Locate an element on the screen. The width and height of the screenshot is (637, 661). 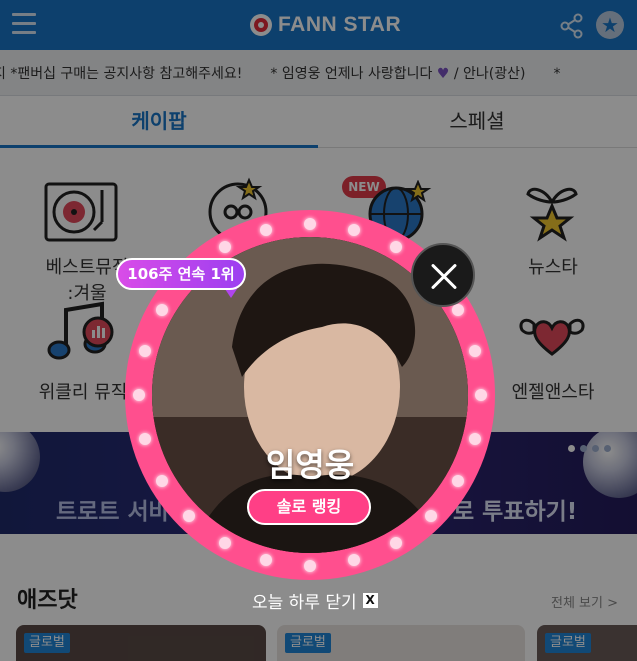
solo-ranking-button: 솔로 랭킹 is located at coordinates (309, 507).